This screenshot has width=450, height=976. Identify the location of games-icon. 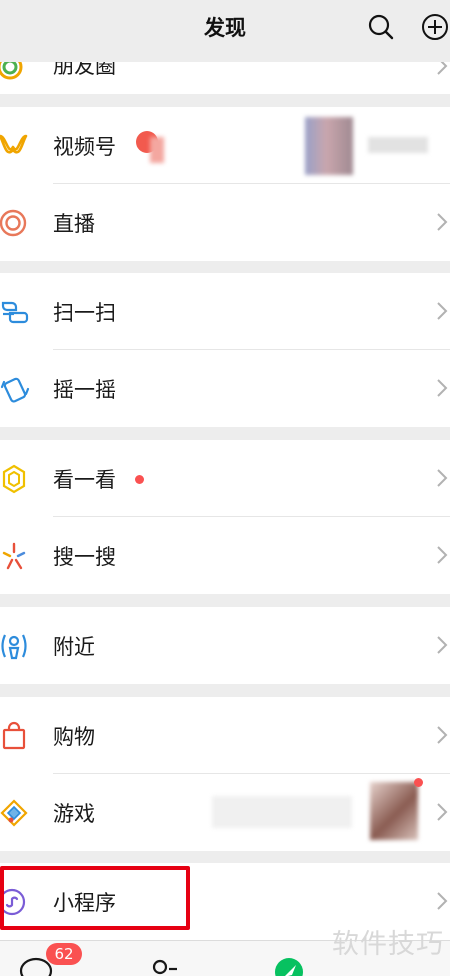
(14, 813).